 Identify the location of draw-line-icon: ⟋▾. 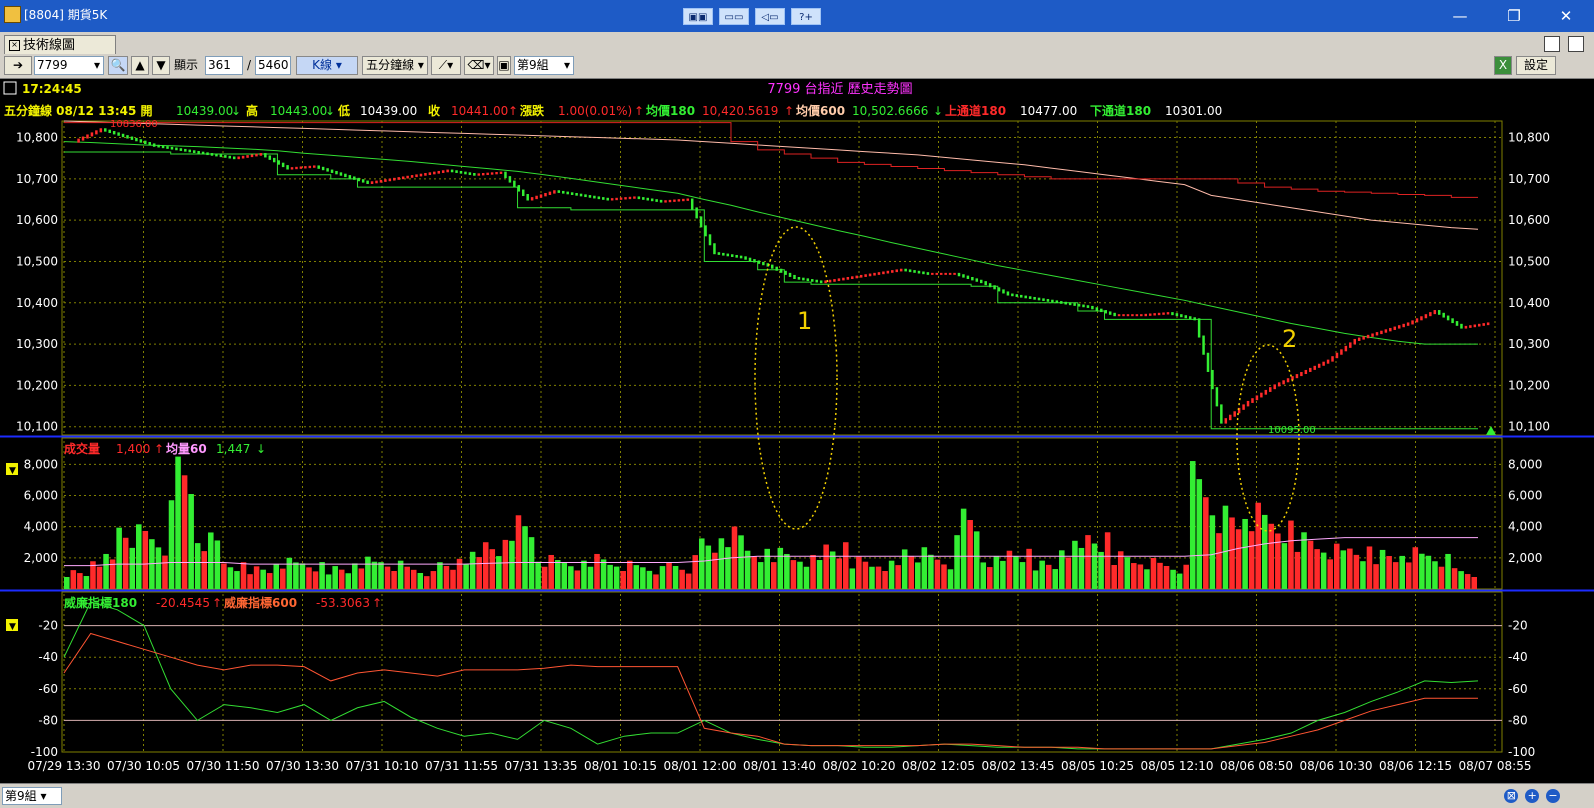
(446, 65).